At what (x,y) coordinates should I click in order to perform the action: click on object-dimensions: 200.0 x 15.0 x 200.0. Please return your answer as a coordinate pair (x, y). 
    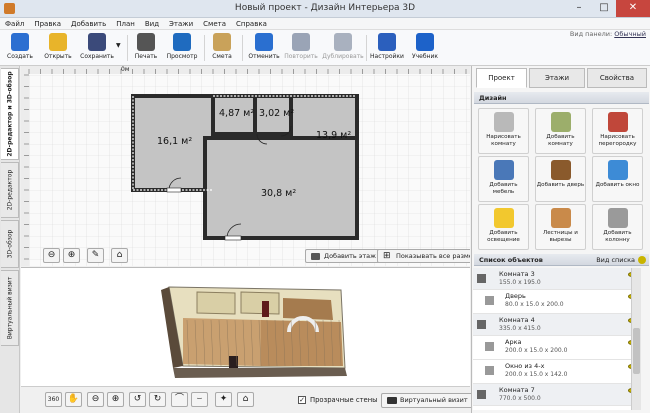
    Looking at the image, I should click on (536, 350).